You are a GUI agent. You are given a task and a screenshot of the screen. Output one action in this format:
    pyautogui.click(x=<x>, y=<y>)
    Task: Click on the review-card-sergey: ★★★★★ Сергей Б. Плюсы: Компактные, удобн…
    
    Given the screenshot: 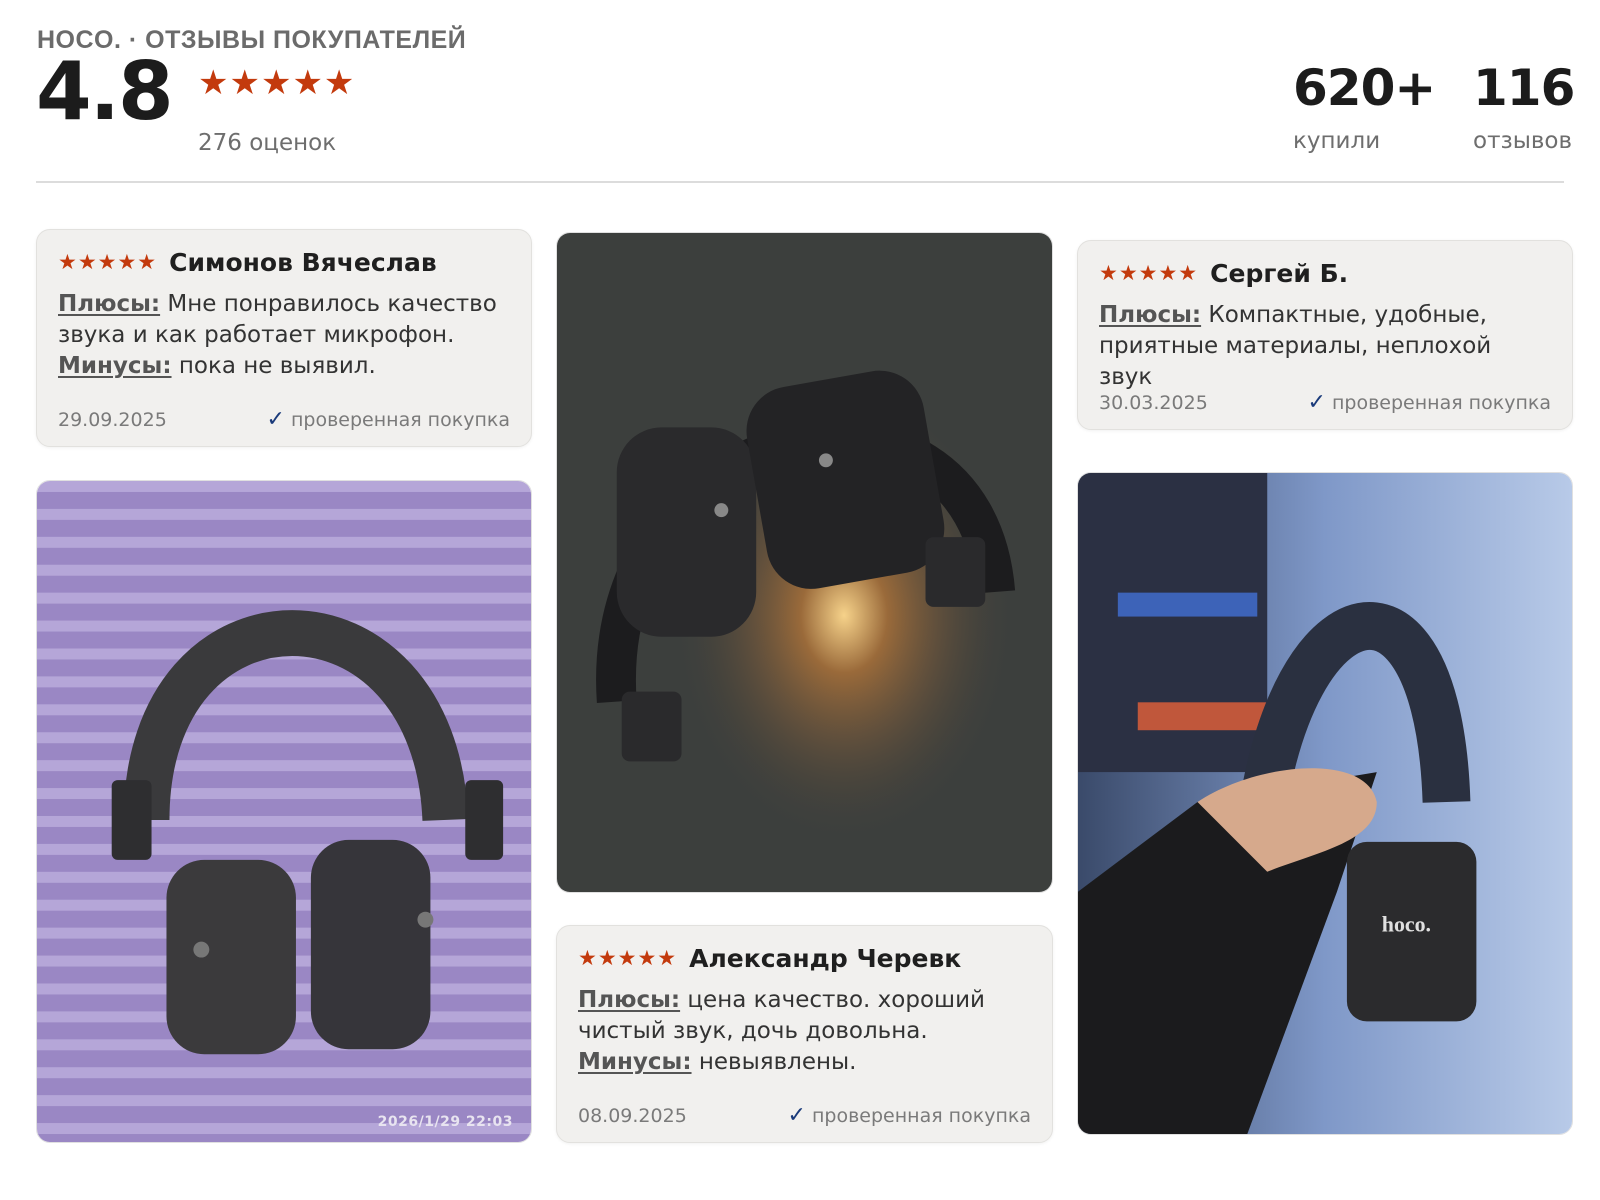 What is the action you would take?
    pyautogui.click(x=1325, y=335)
    